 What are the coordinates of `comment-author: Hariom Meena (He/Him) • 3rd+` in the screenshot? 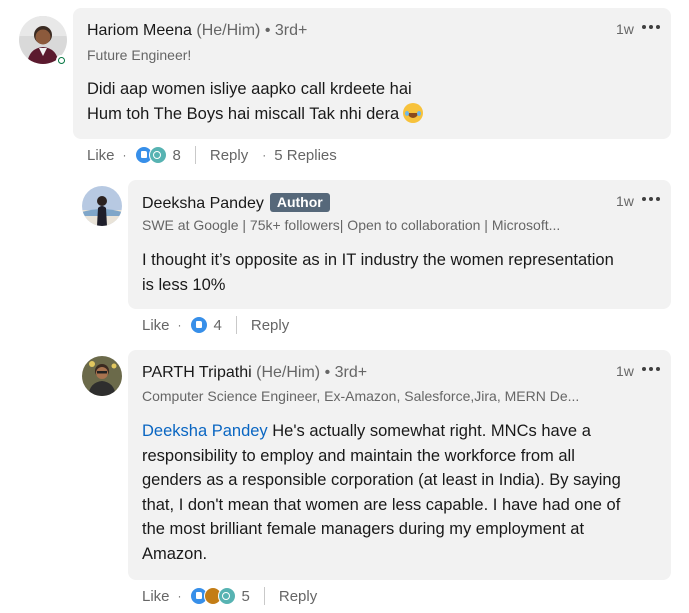 It's located at (197, 31).